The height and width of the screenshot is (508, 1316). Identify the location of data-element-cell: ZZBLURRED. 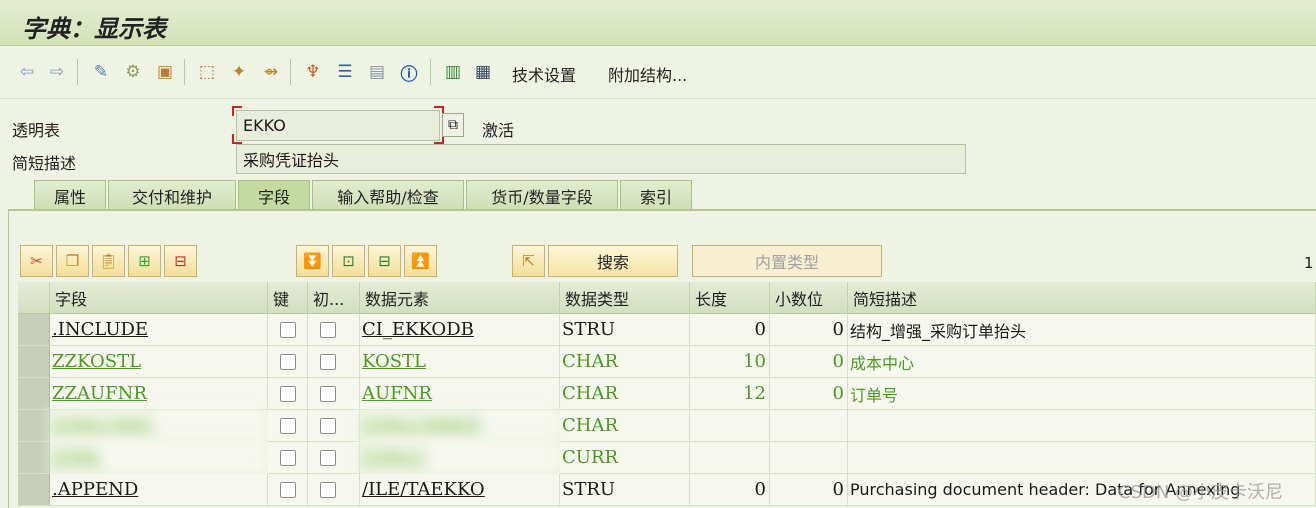
(460, 426).